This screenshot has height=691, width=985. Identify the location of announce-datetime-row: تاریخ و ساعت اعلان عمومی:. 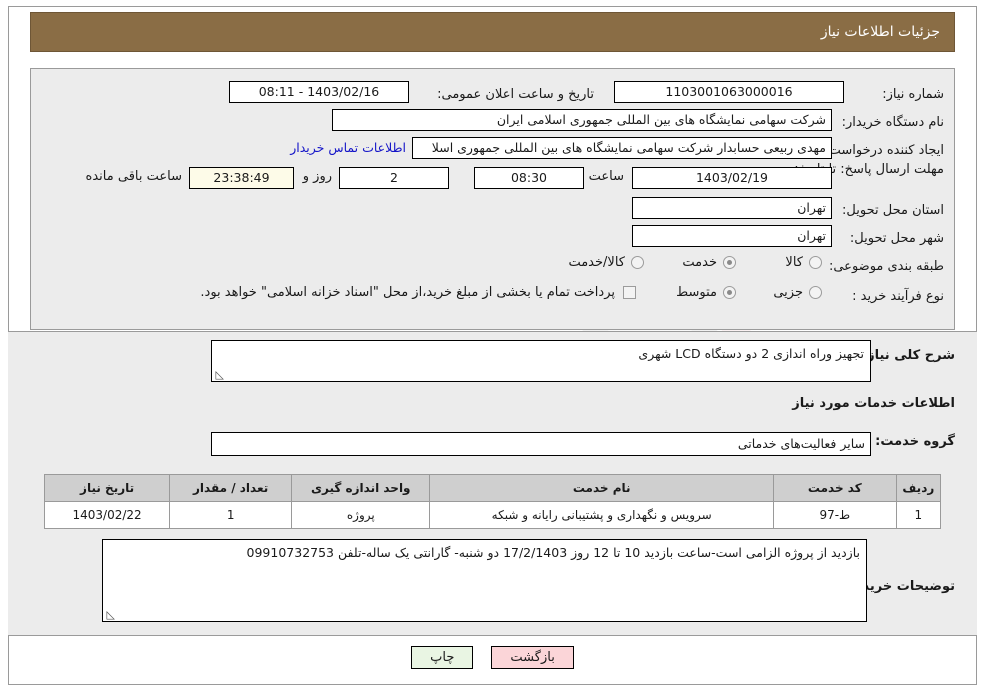
(515, 94).